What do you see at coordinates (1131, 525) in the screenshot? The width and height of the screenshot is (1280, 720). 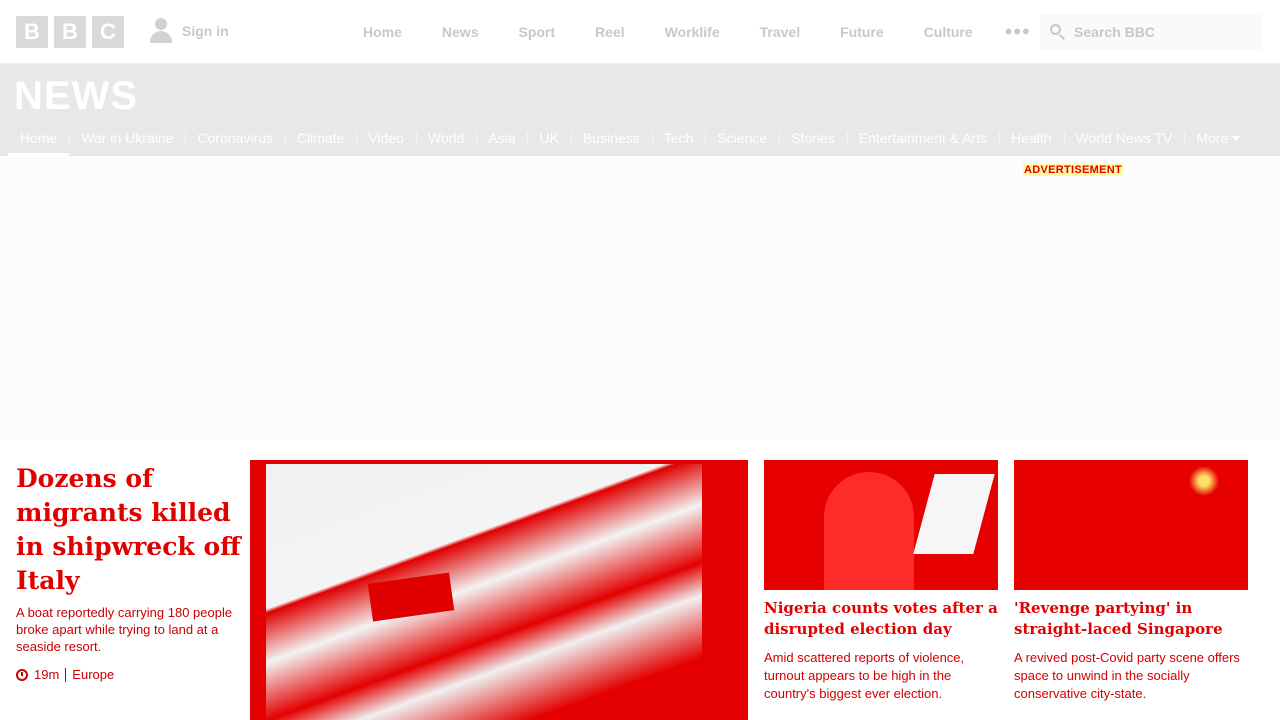 I see `story-image-singapore` at bounding box center [1131, 525].